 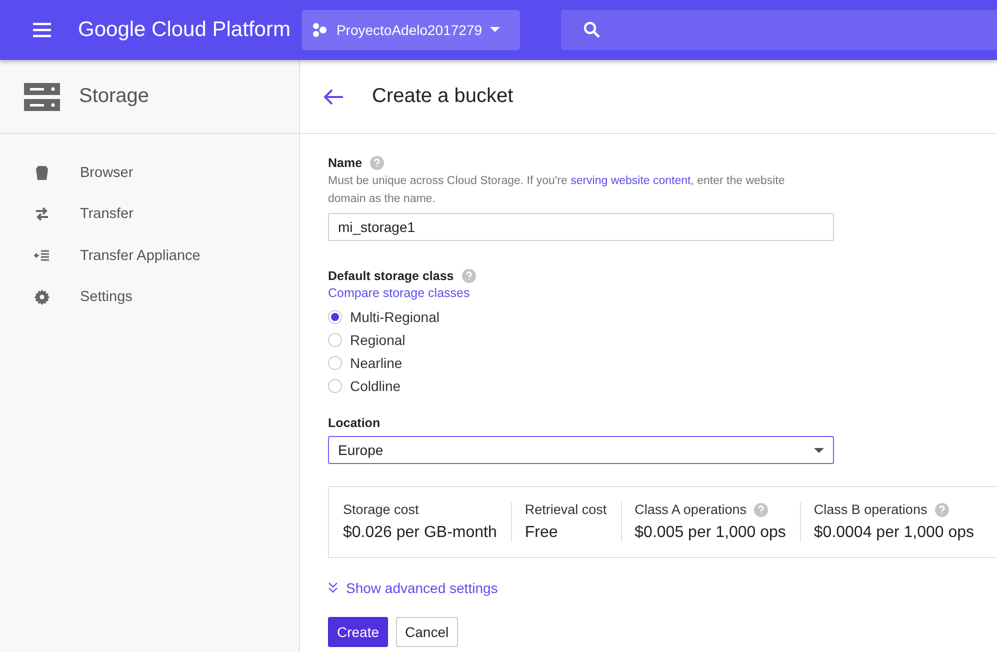 What do you see at coordinates (42, 96) in the screenshot?
I see `storage-icon` at bounding box center [42, 96].